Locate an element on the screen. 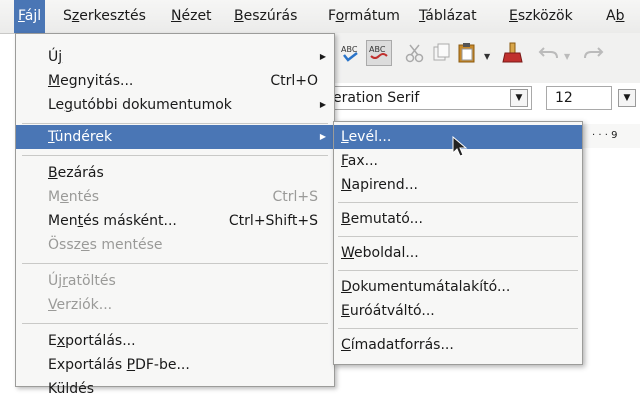  menu-item-recent-documents: Legutóbbi dokumentumok ▶ is located at coordinates (175, 105).